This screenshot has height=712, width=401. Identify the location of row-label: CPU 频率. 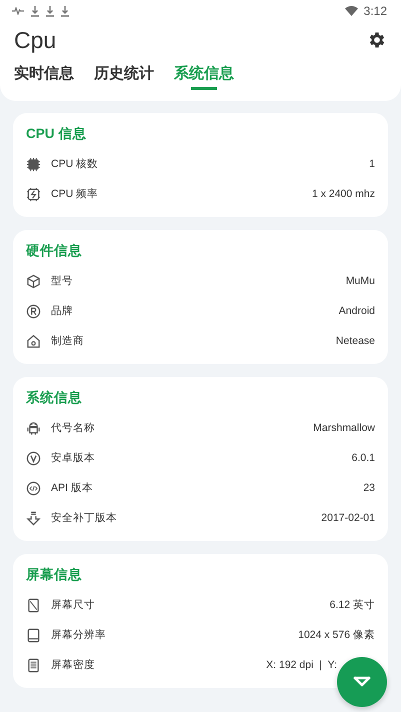
(74, 194).